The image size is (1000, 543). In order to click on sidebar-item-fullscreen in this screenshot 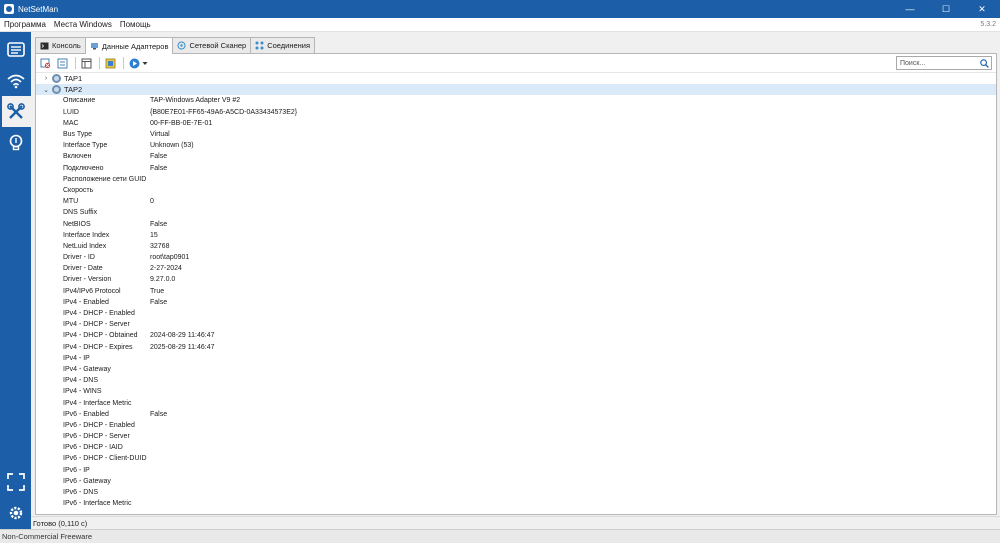, I will do `click(15, 481)`.